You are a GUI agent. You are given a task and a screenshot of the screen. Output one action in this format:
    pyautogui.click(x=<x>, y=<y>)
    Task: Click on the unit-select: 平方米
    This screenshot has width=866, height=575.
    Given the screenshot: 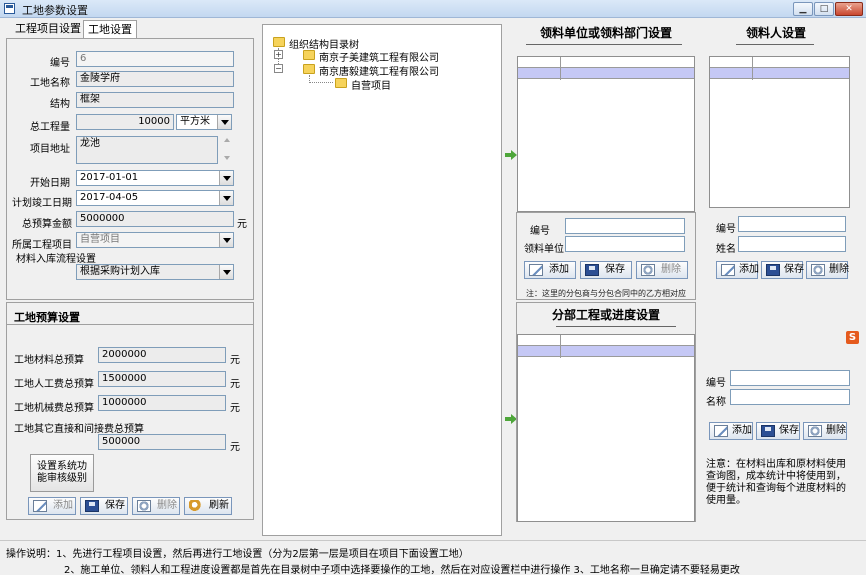 What is the action you would take?
    pyautogui.click(x=204, y=122)
    